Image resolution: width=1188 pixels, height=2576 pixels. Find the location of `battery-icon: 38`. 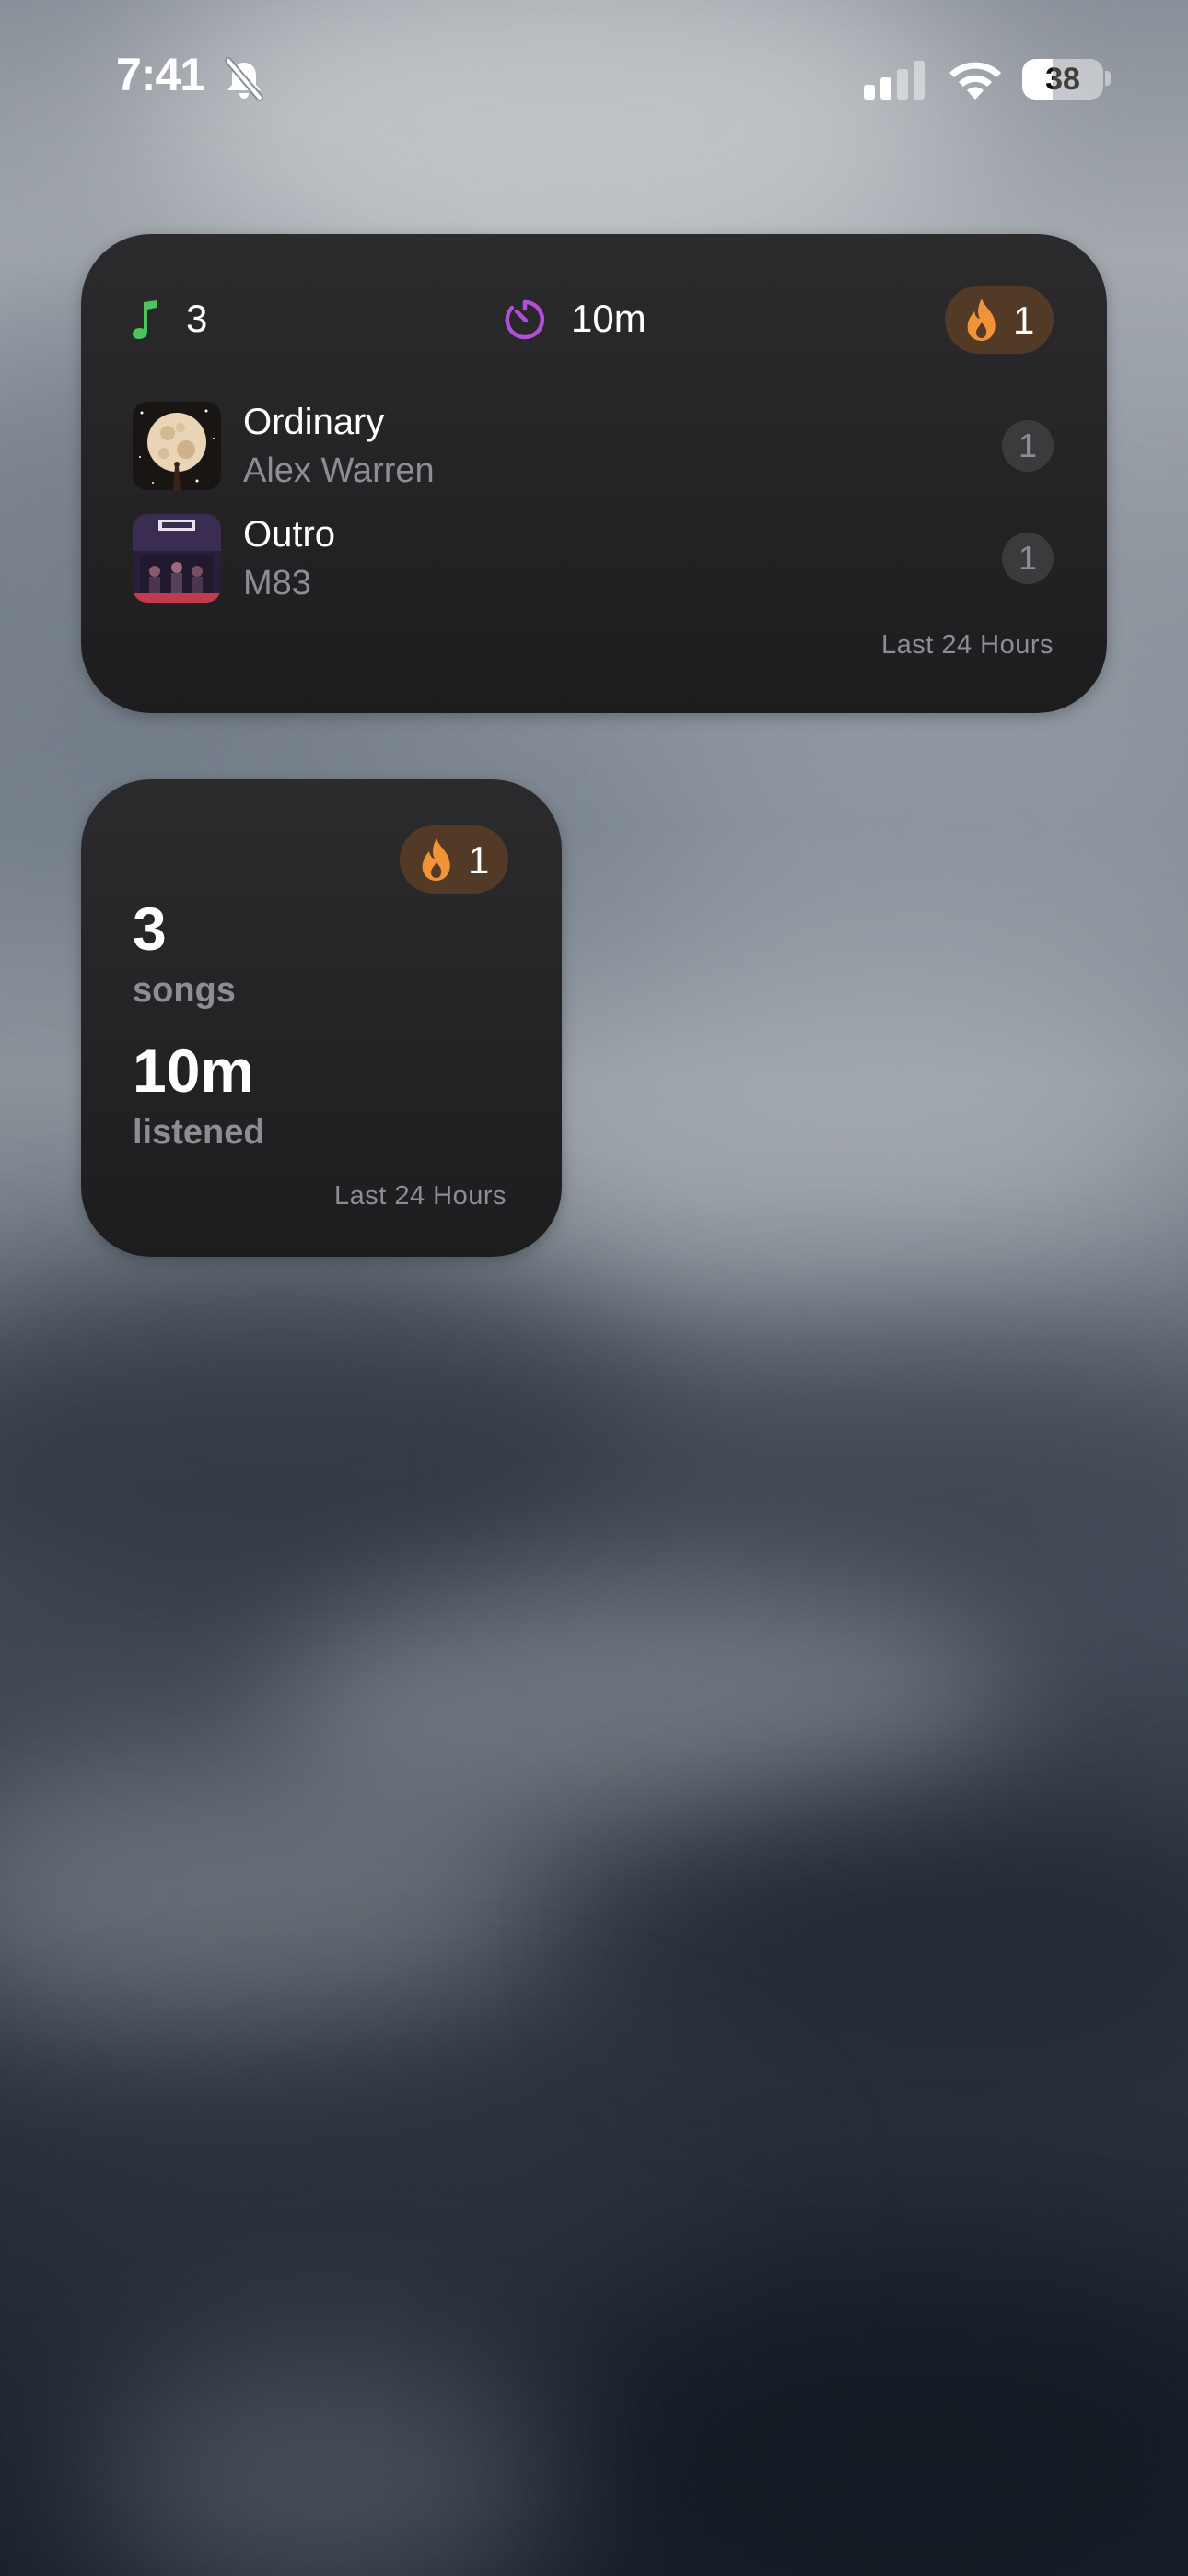

battery-icon: 38 is located at coordinates (1062, 79).